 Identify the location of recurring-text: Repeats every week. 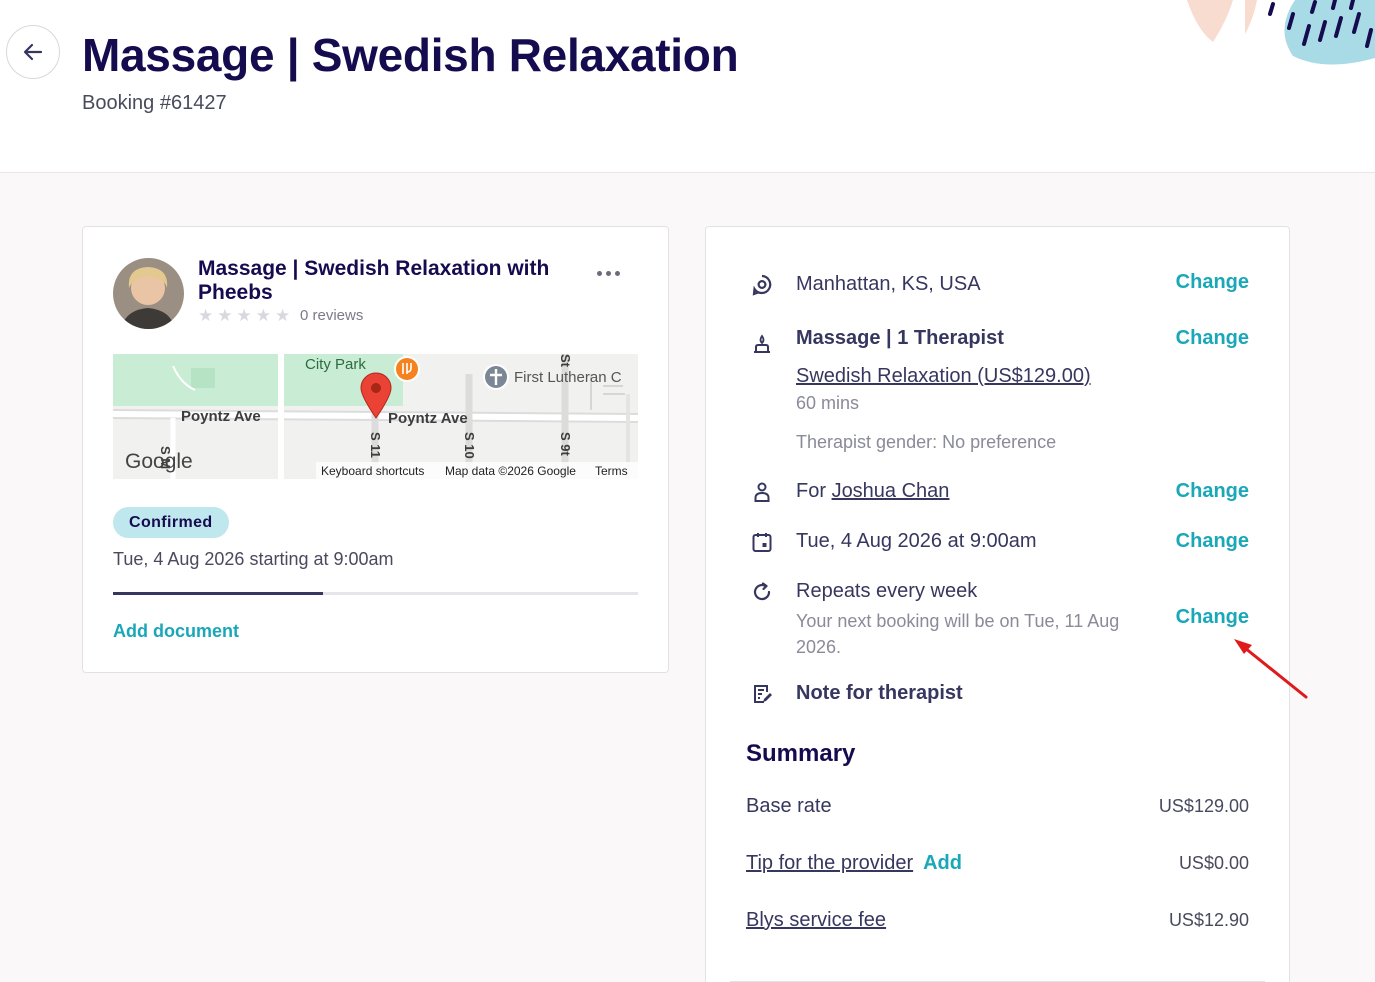
(887, 591).